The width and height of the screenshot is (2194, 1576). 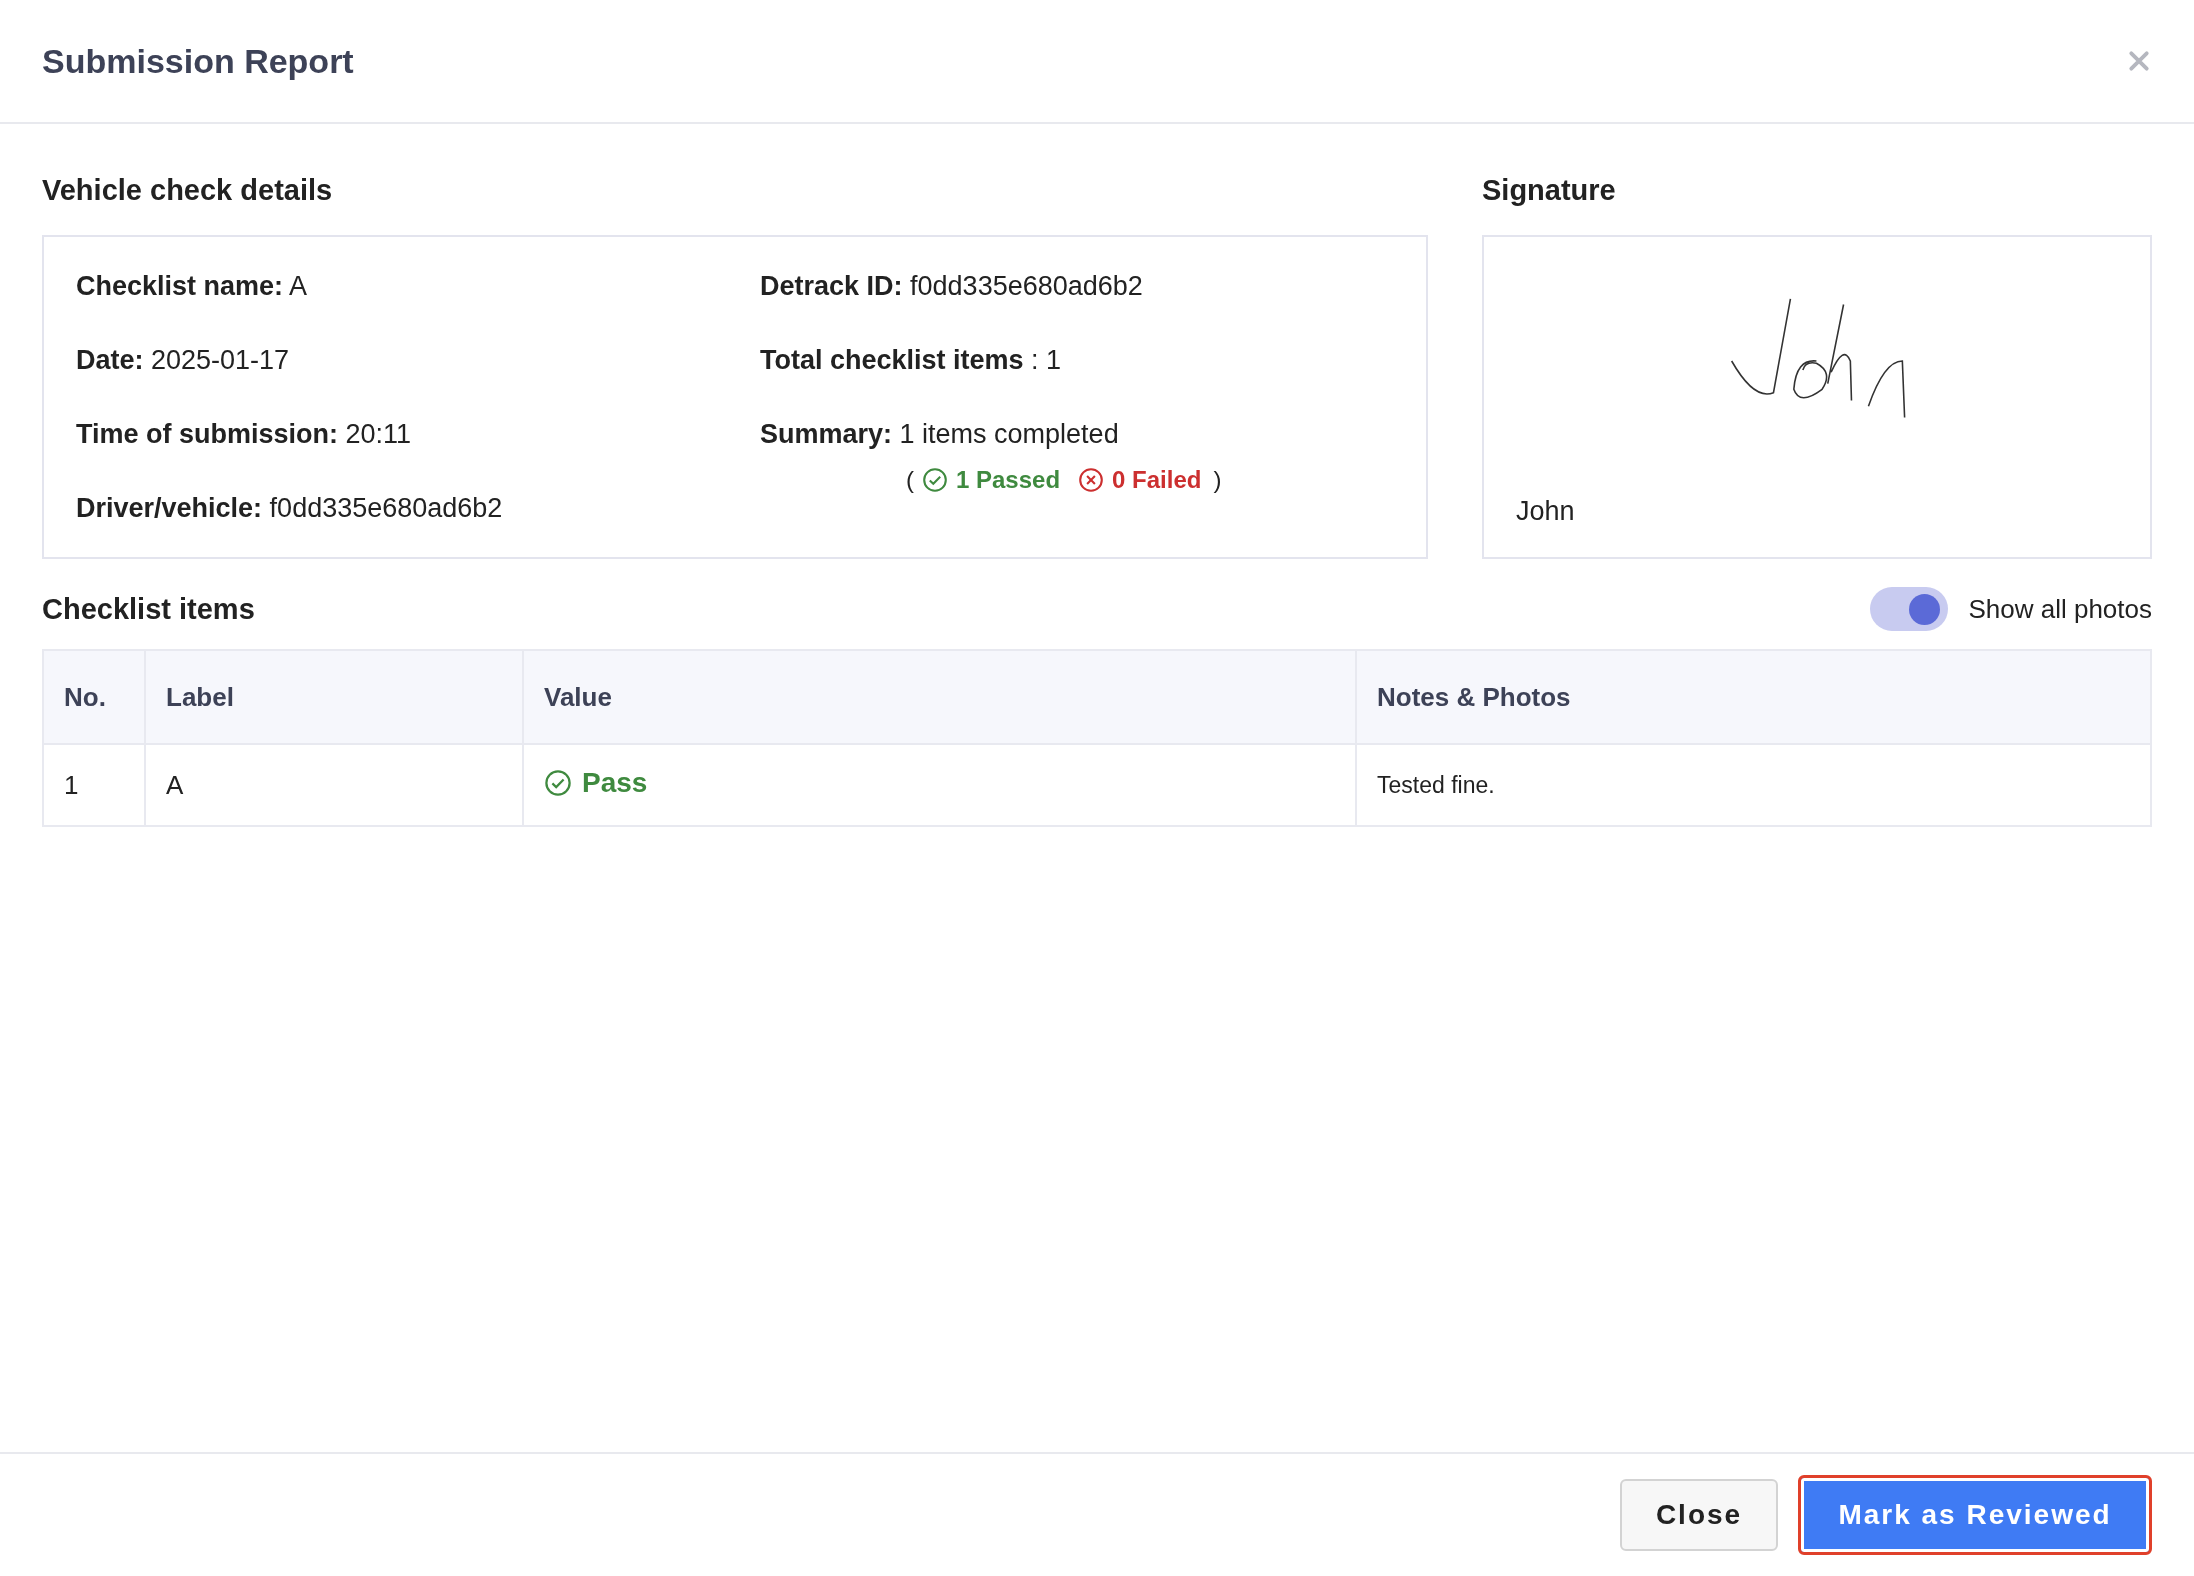 What do you see at coordinates (1077, 434) in the screenshot?
I see `detail-field: Summary: 1 items completed` at bounding box center [1077, 434].